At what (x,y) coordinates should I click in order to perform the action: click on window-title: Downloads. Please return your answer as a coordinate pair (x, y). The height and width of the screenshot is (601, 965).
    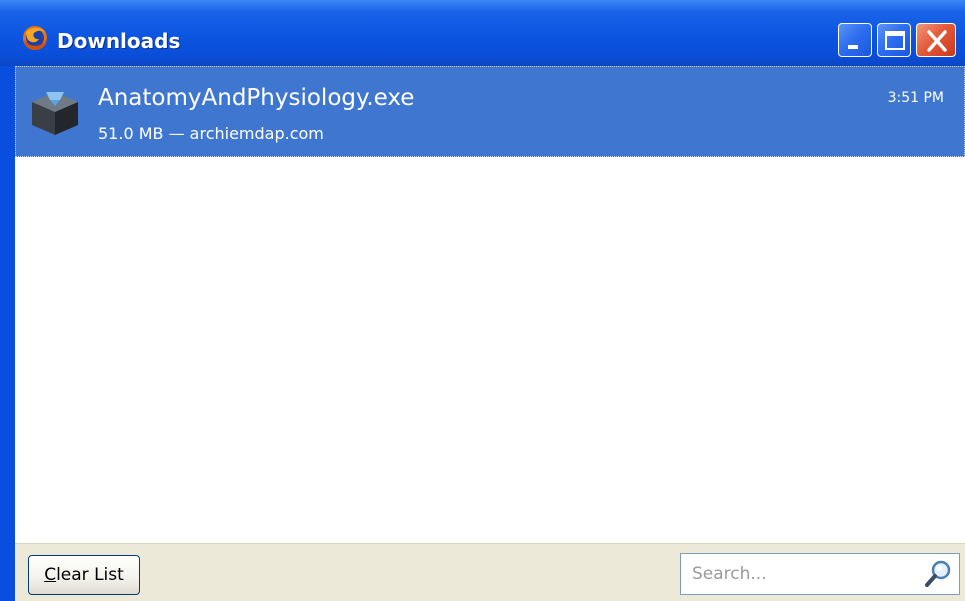
    Looking at the image, I should click on (119, 41).